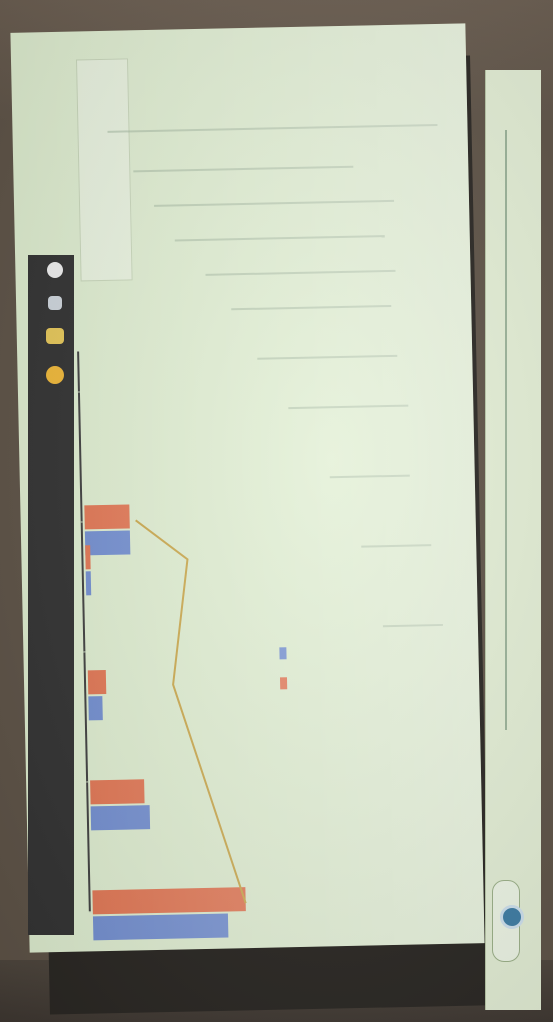 The height and width of the screenshot is (1022, 553). Describe the element at coordinates (55, 303) in the screenshot. I see `settings-icon` at that location.